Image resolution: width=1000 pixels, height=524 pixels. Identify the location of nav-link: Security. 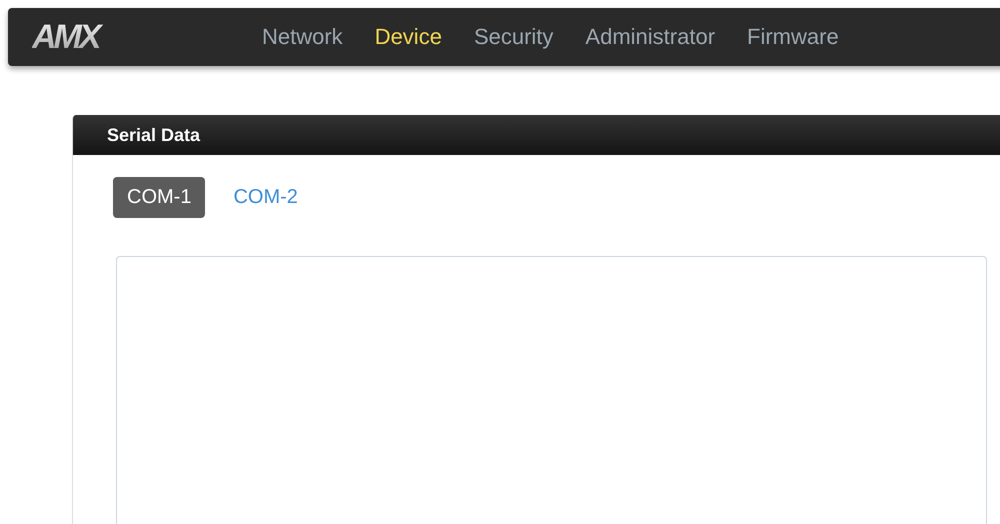
(514, 37).